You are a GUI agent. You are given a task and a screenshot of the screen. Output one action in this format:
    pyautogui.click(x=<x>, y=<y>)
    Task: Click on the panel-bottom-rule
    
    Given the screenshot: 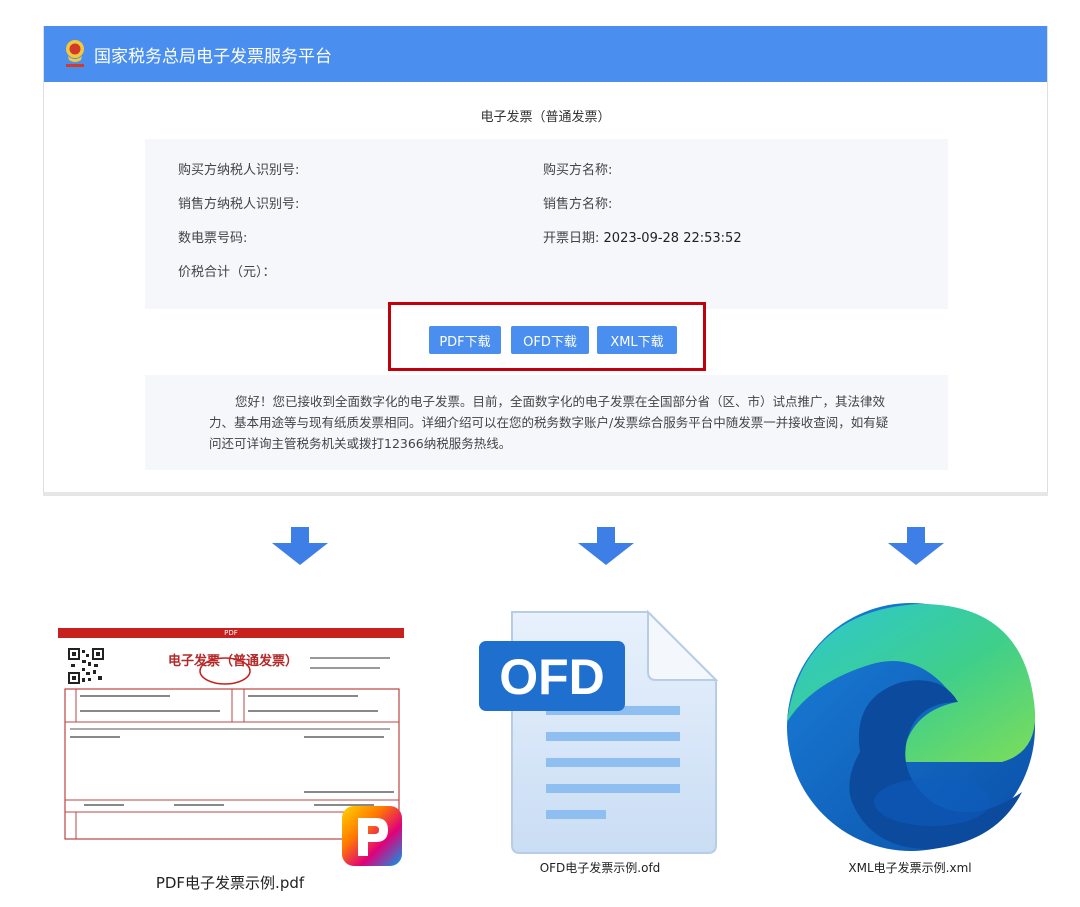 What is the action you would take?
    pyautogui.click(x=545, y=494)
    